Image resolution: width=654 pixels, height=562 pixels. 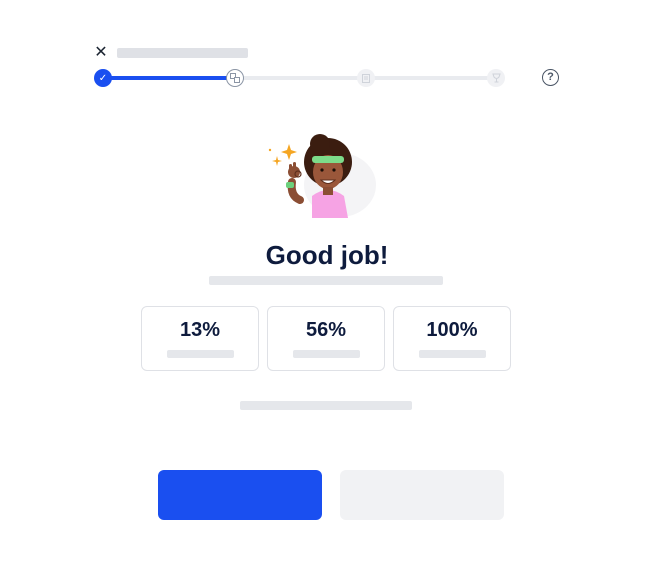 I want to click on stat-card: 13%, so click(x=200, y=338).